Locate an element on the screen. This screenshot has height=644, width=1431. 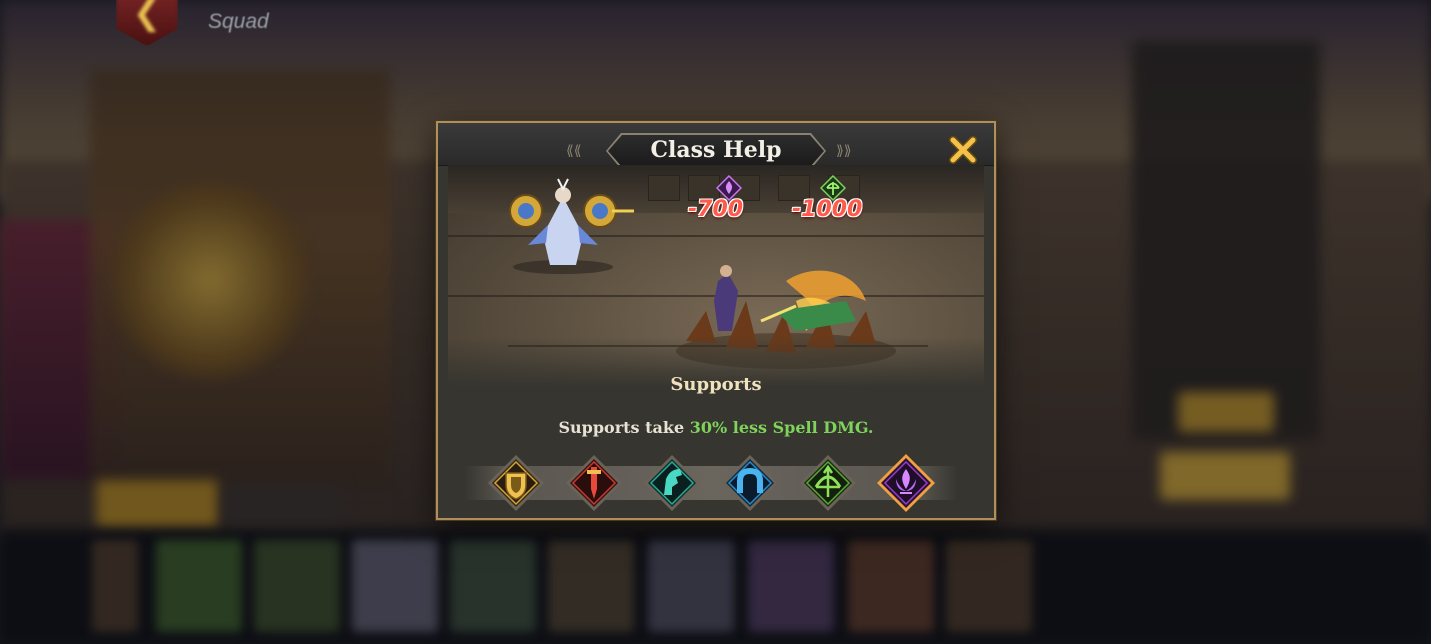
shield-icon is located at coordinates (516, 483).